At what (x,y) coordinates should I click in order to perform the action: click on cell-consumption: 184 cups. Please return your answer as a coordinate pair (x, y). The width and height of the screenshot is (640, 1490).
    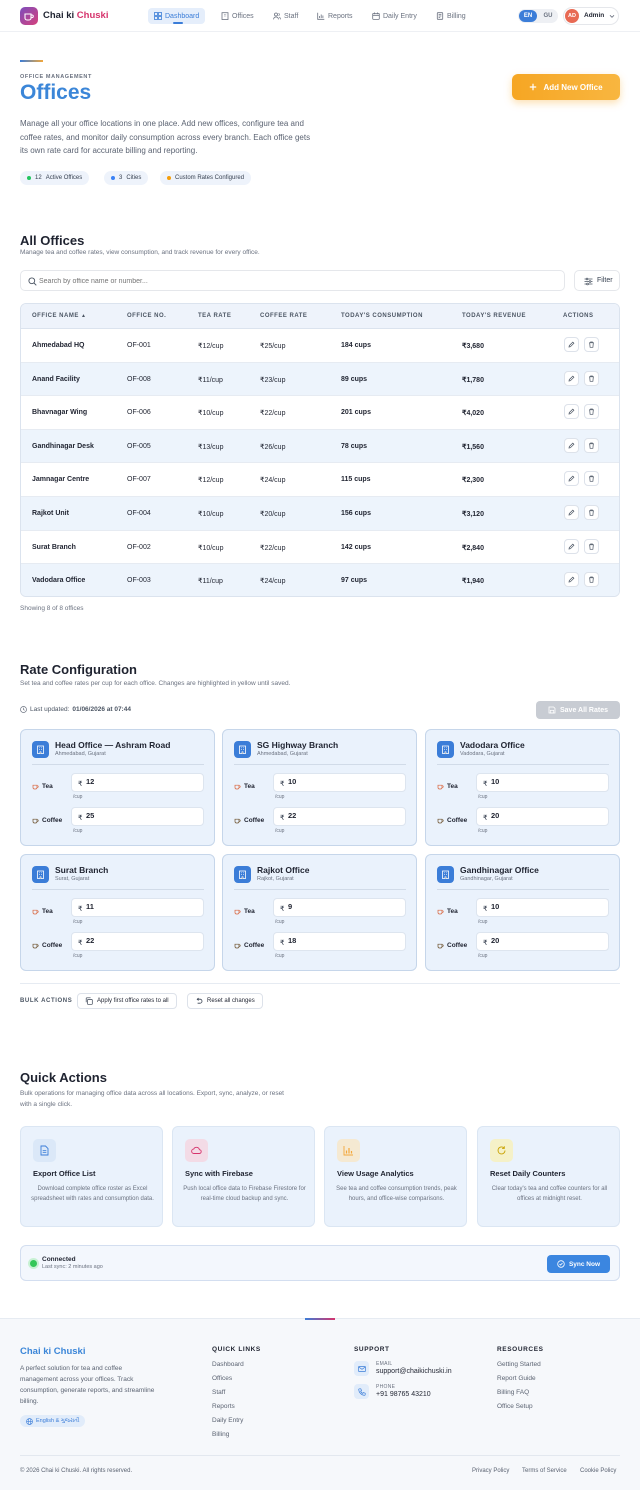
    Looking at the image, I should click on (356, 345).